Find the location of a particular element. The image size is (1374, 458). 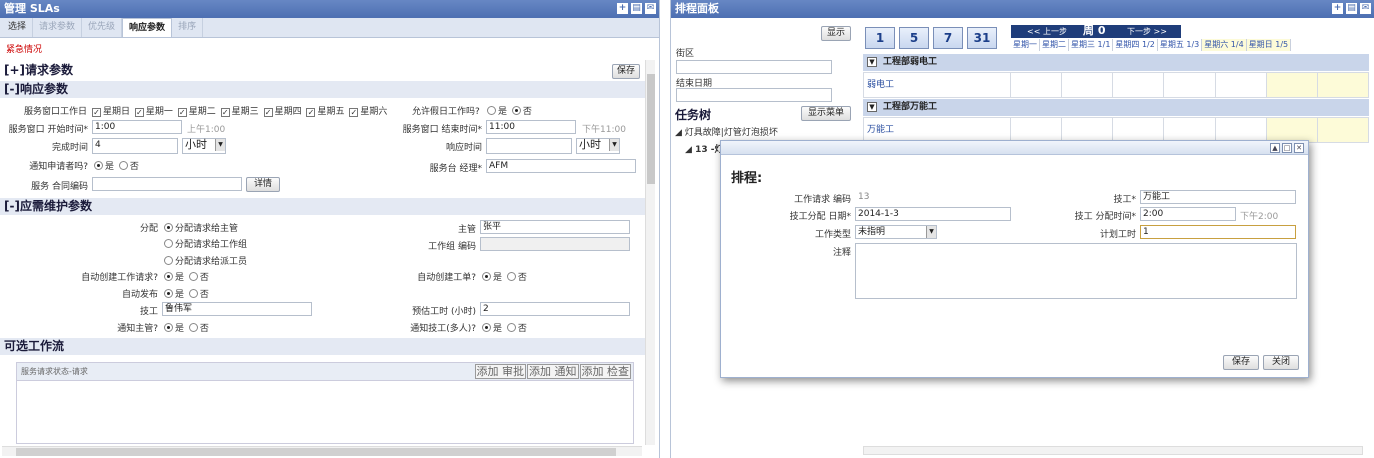

maximize-icon: □ is located at coordinates (1287, 148).